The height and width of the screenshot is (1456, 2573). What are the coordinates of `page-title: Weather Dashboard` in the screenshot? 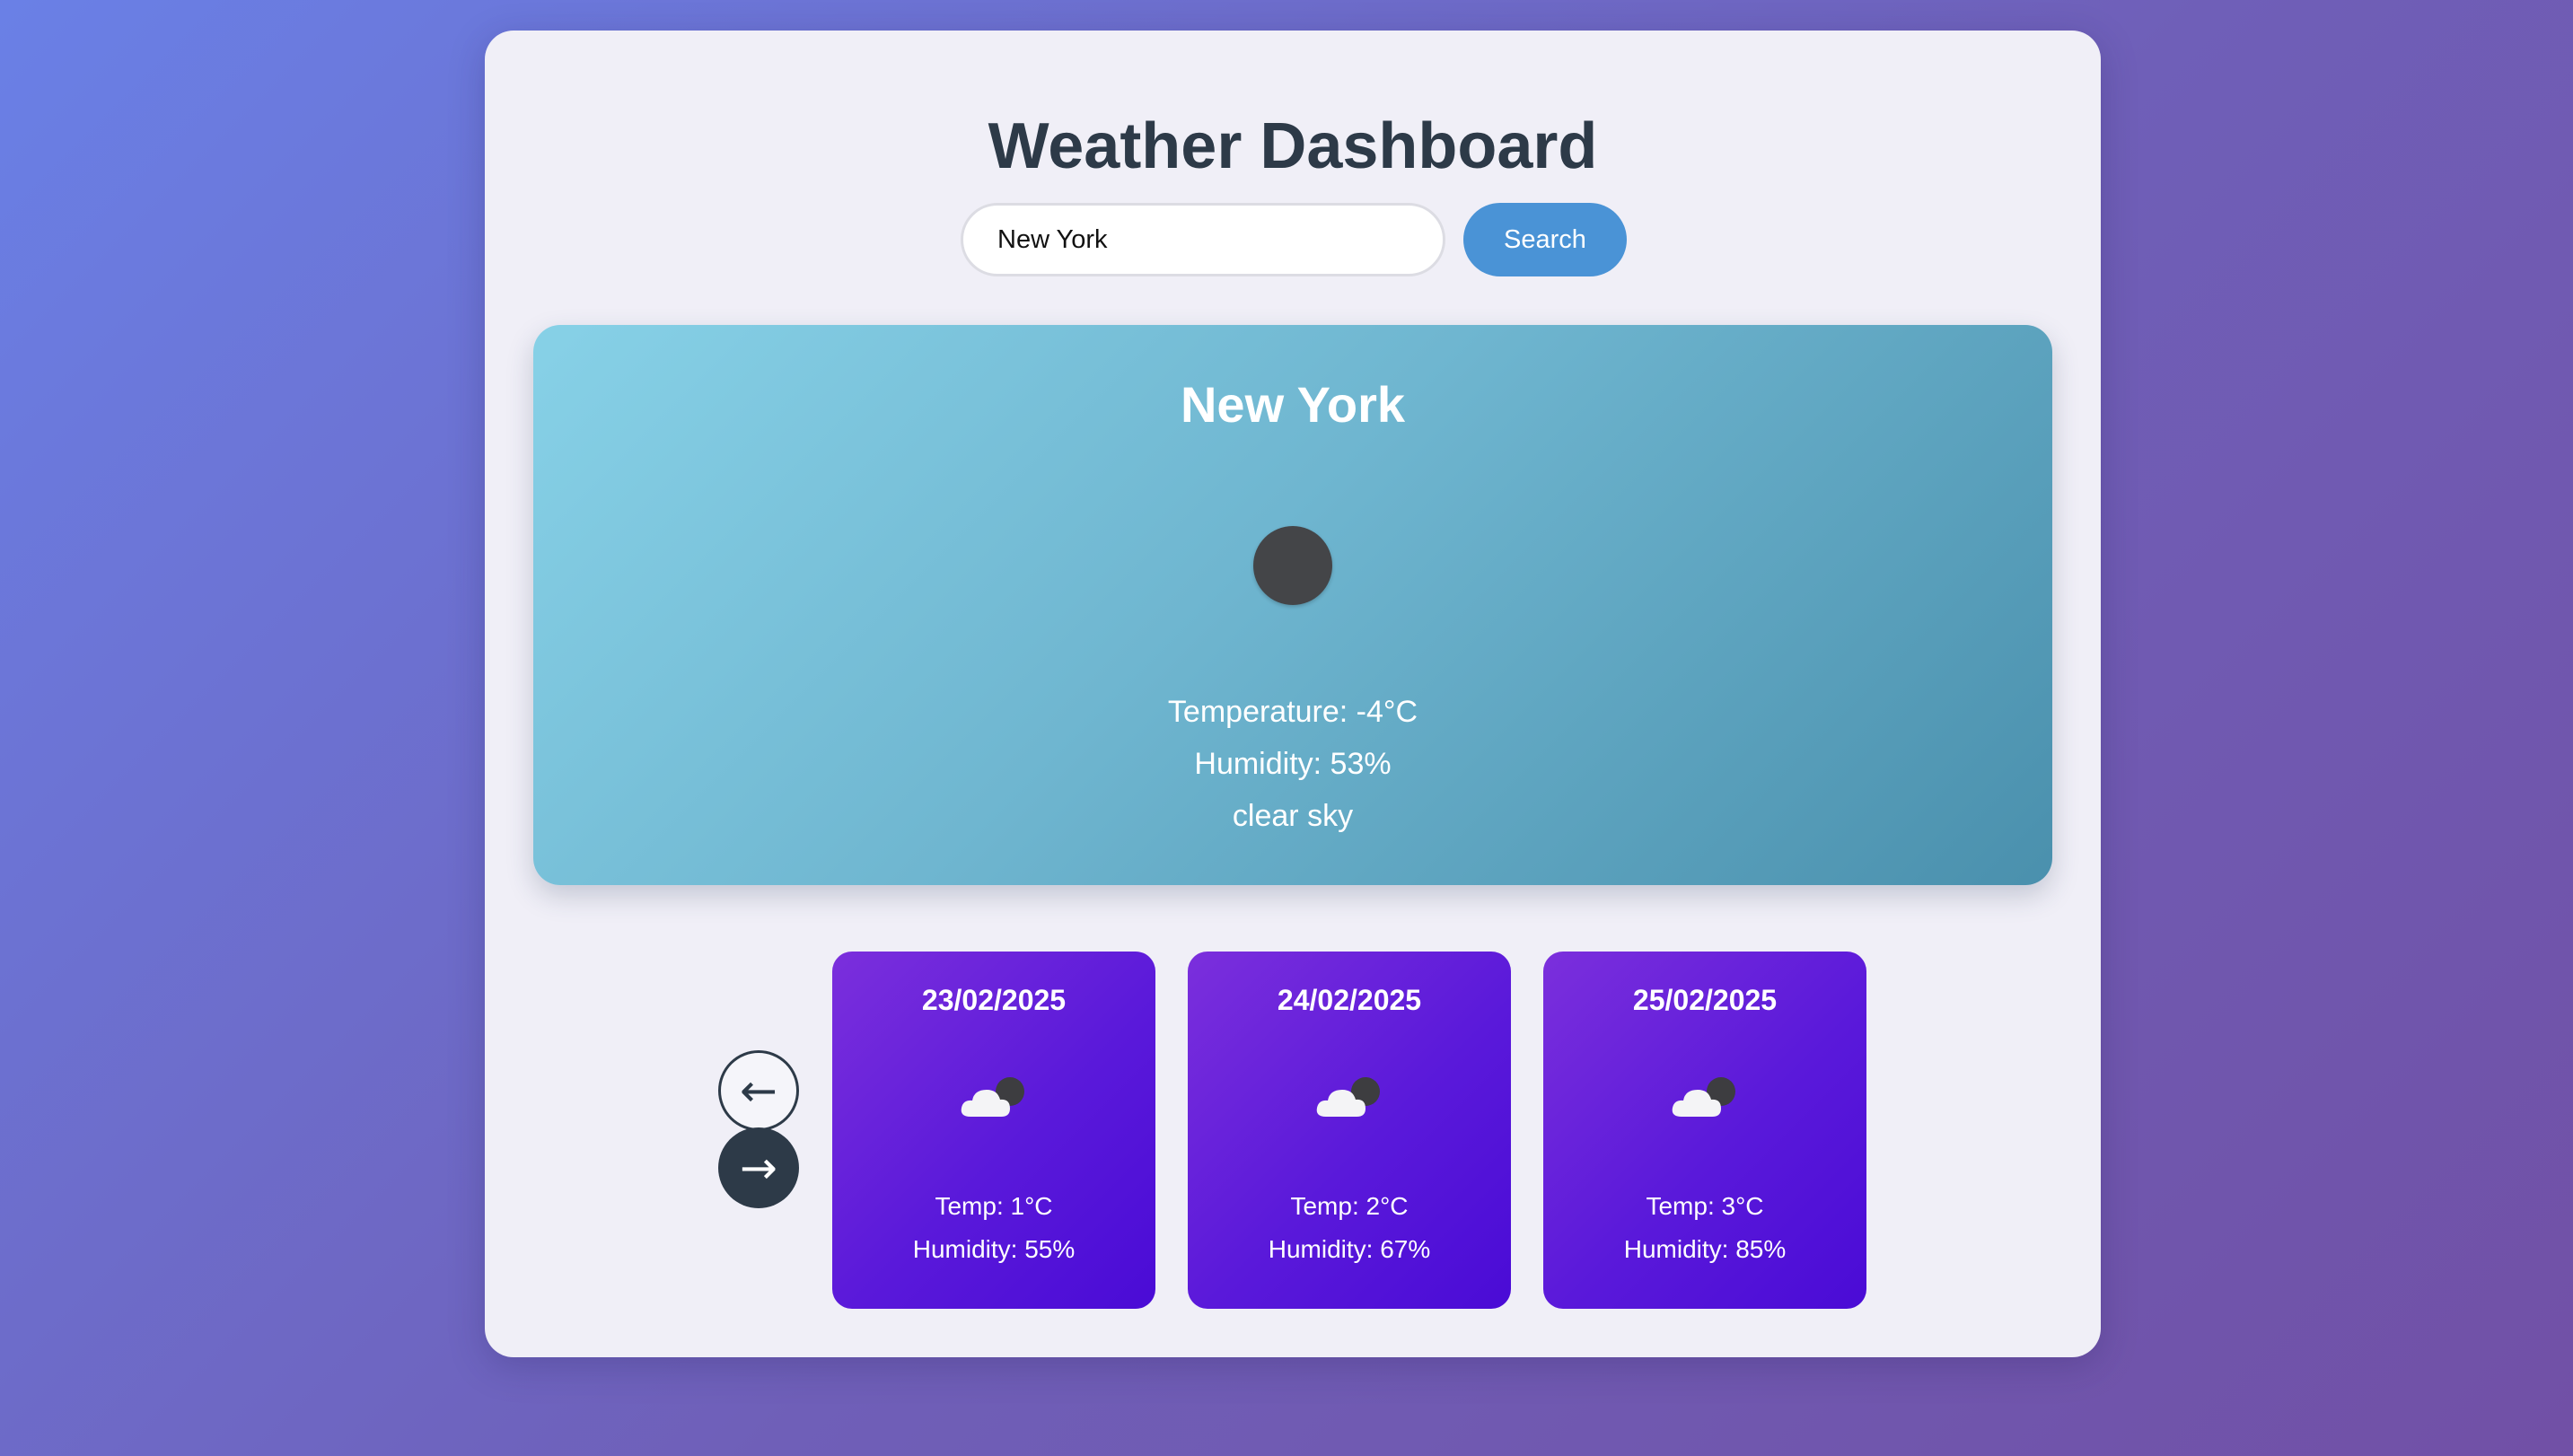 It's located at (1293, 146).